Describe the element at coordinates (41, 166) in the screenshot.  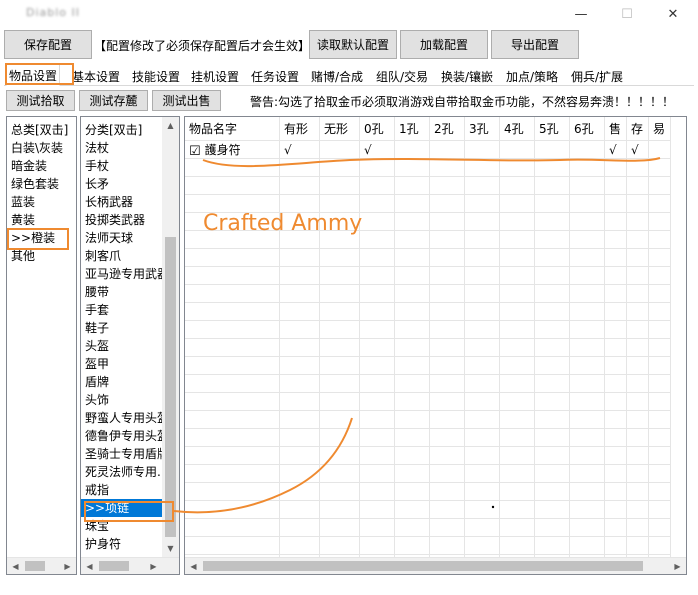
I see `category-item: 暗金装` at that location.